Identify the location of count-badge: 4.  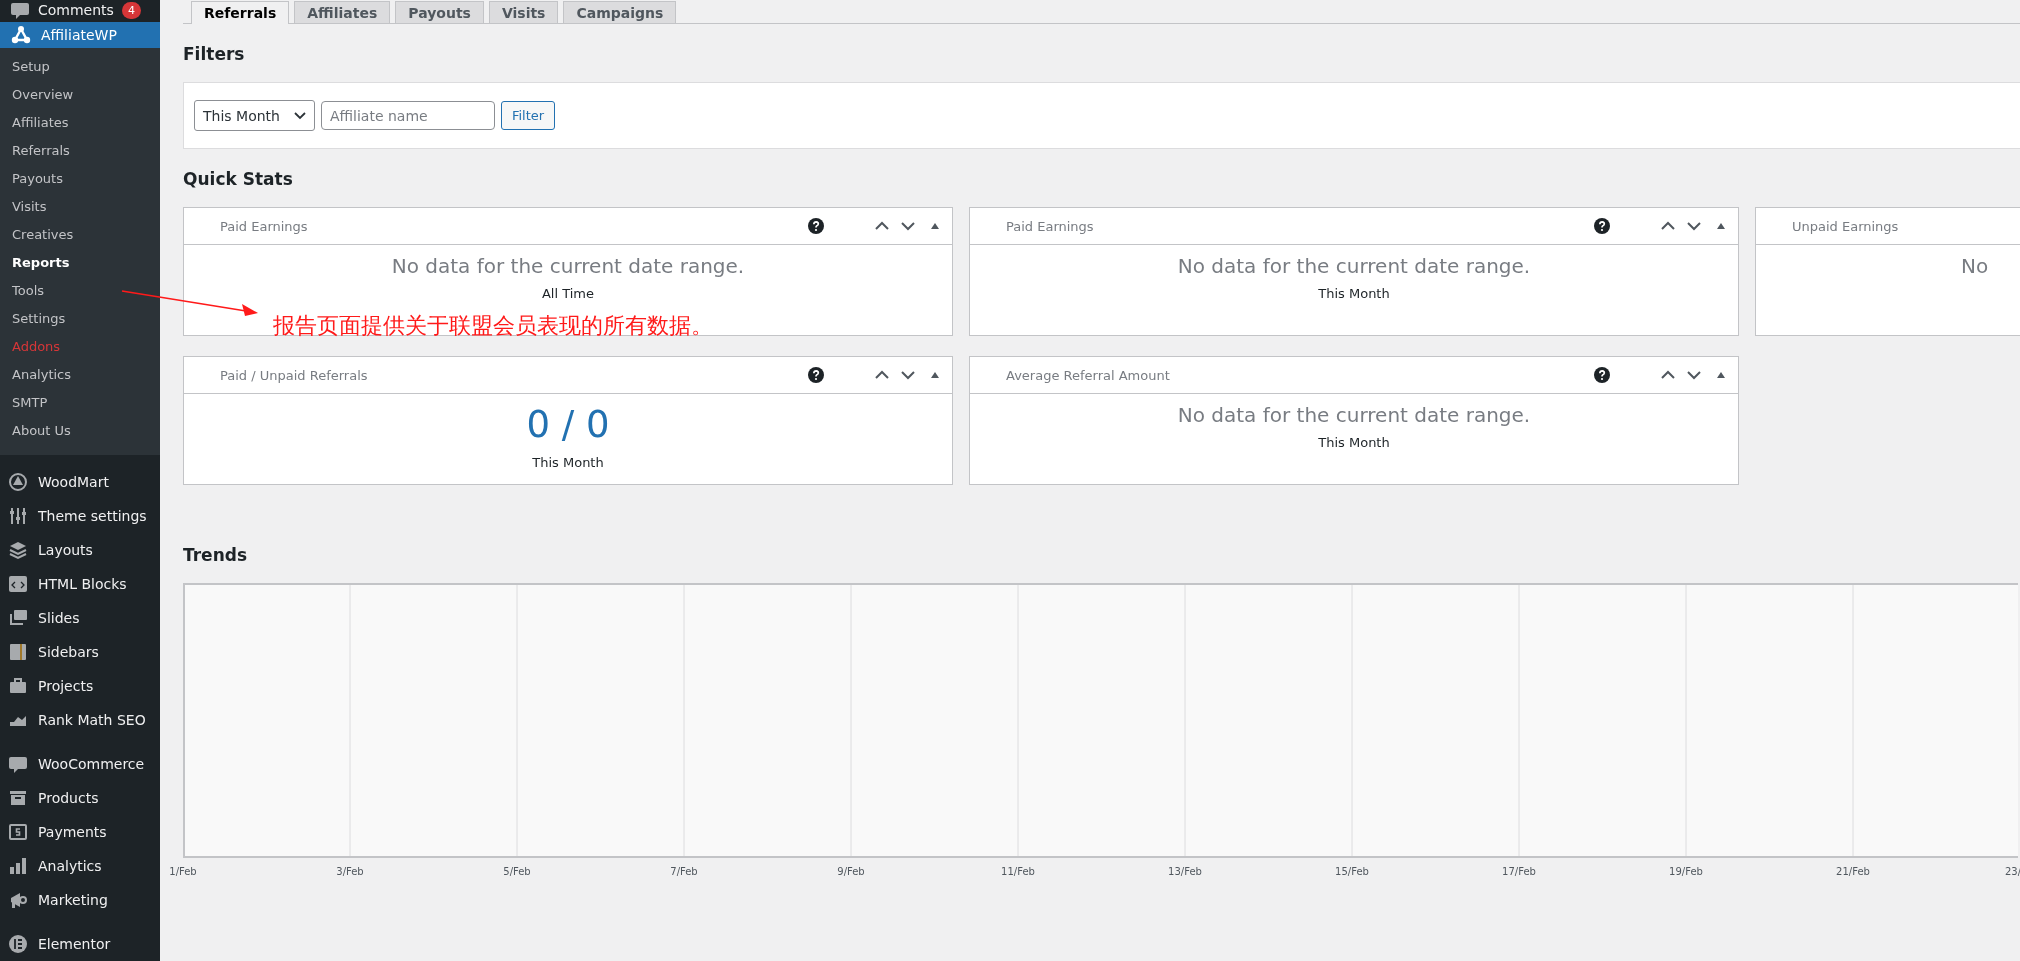
(131, 10).